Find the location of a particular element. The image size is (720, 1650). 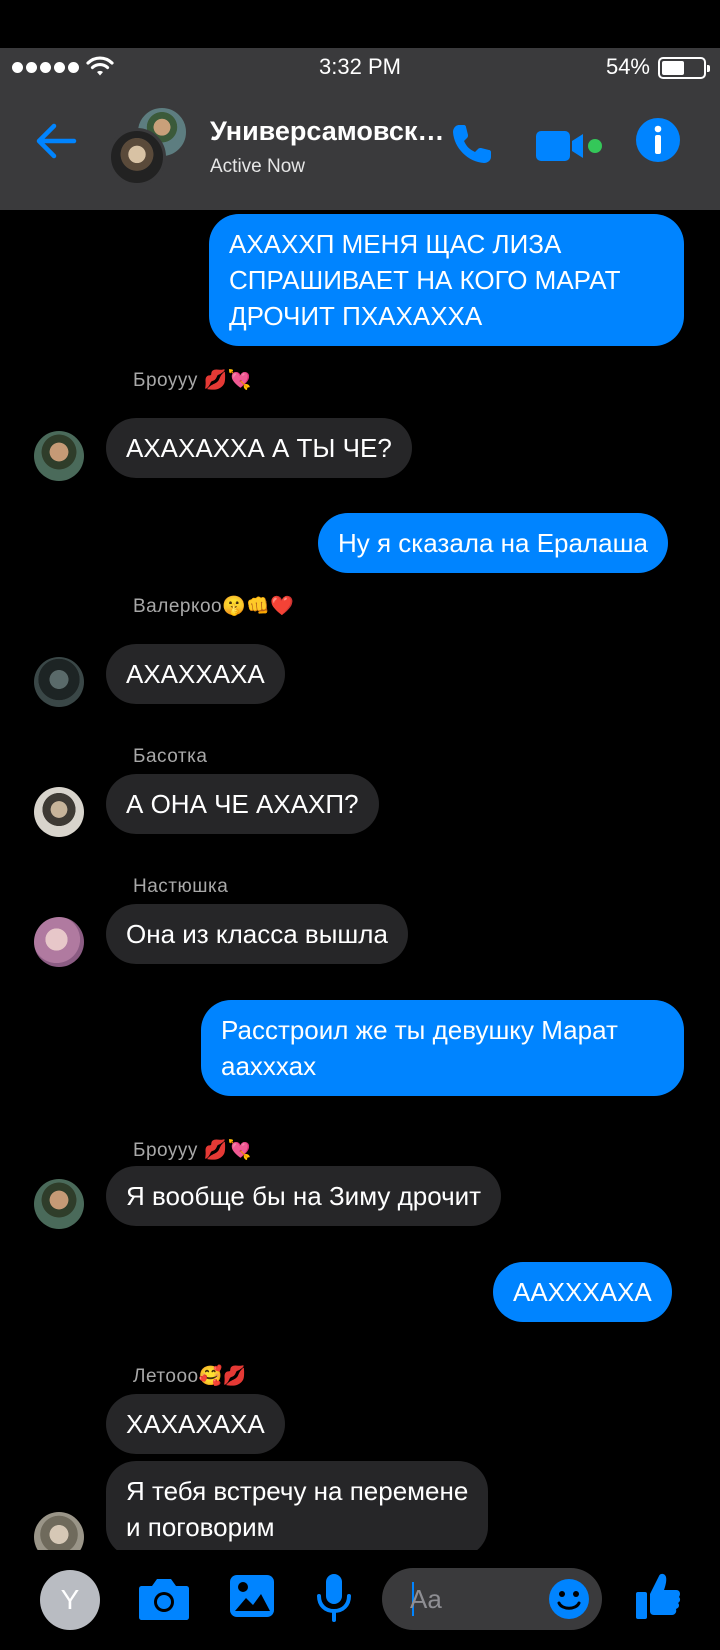

incoming-message: АХАХАХХА А ТЫ ЧЕ? is located at coordinates (259, 448).